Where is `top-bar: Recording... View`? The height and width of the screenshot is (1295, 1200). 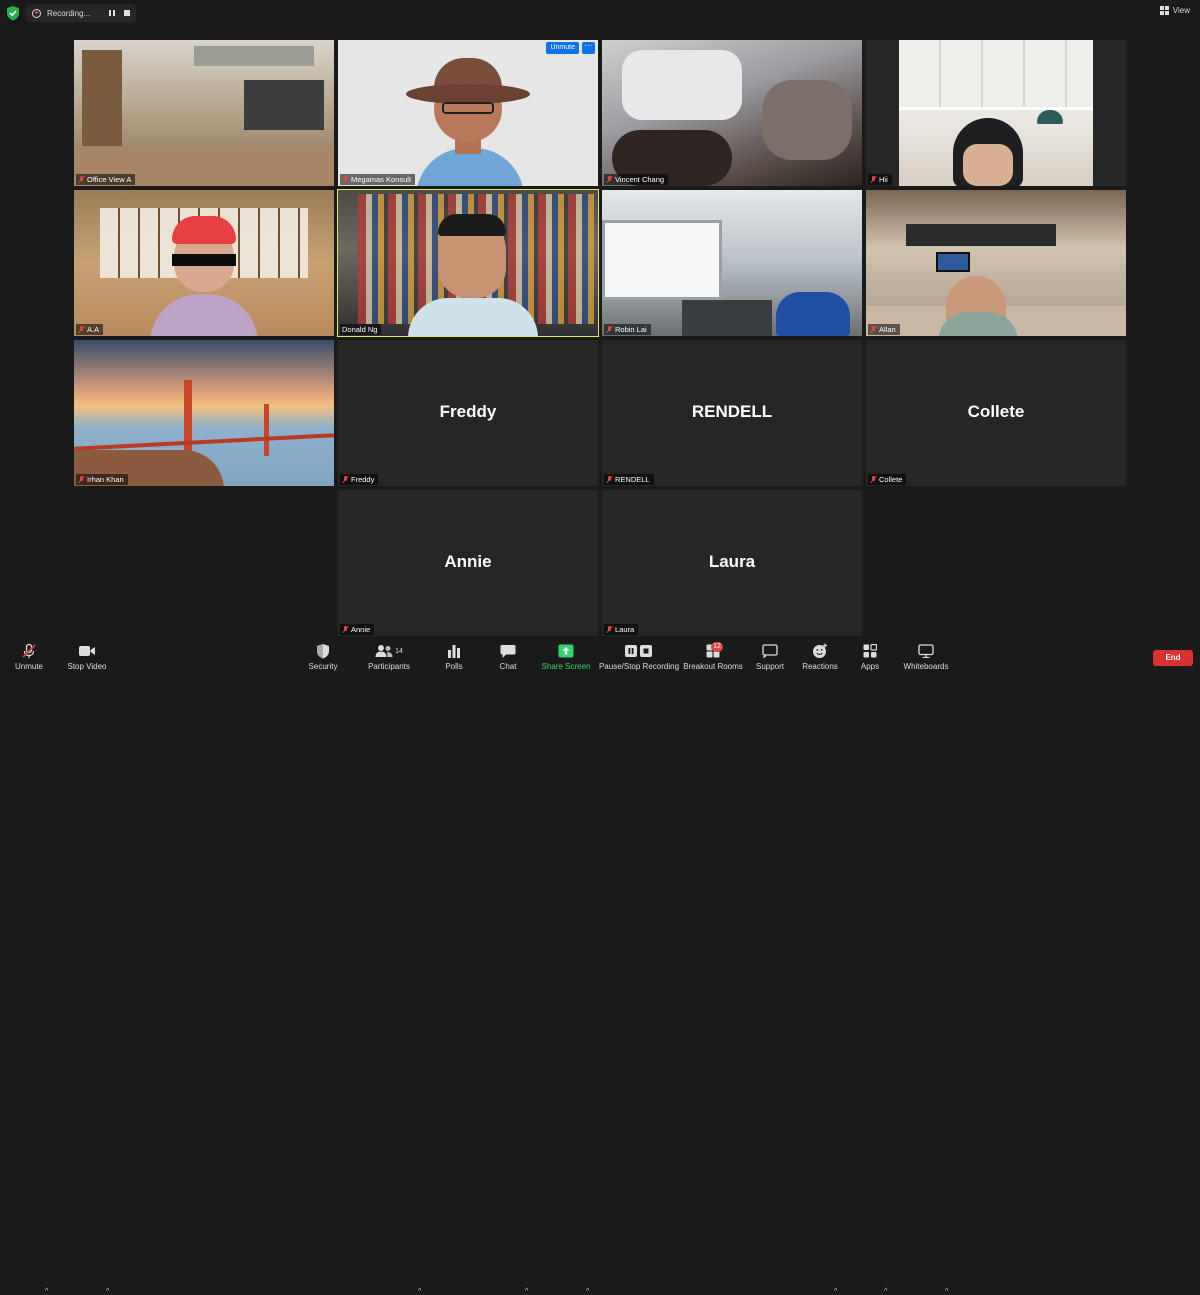
top-bar: Recording... View is located at coordinates (600, 13).